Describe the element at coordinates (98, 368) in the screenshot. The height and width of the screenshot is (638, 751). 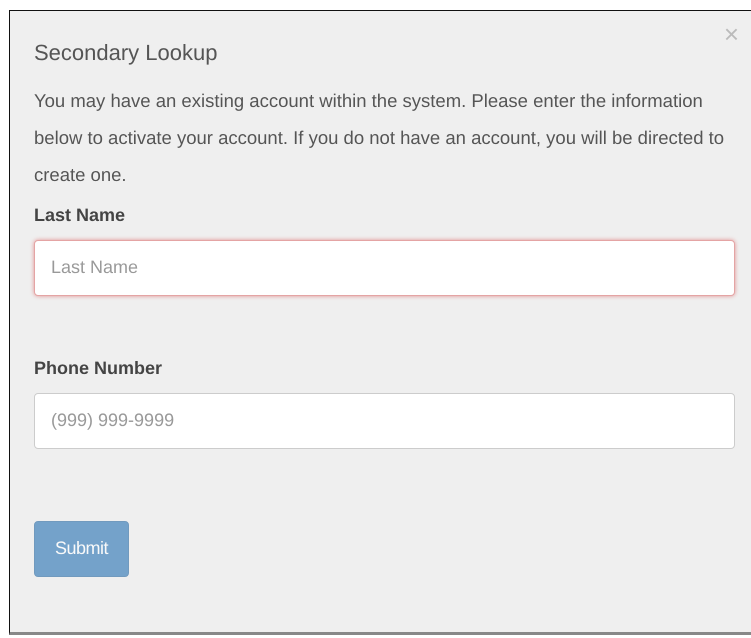
I see `field-label: Phone Number` at that location.